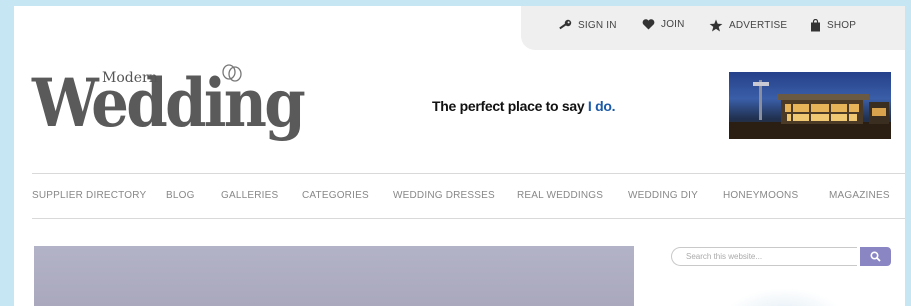  Describe the element at coordinates (673, 24) in the screenshot. I see `join-label: JOIN` at that location.